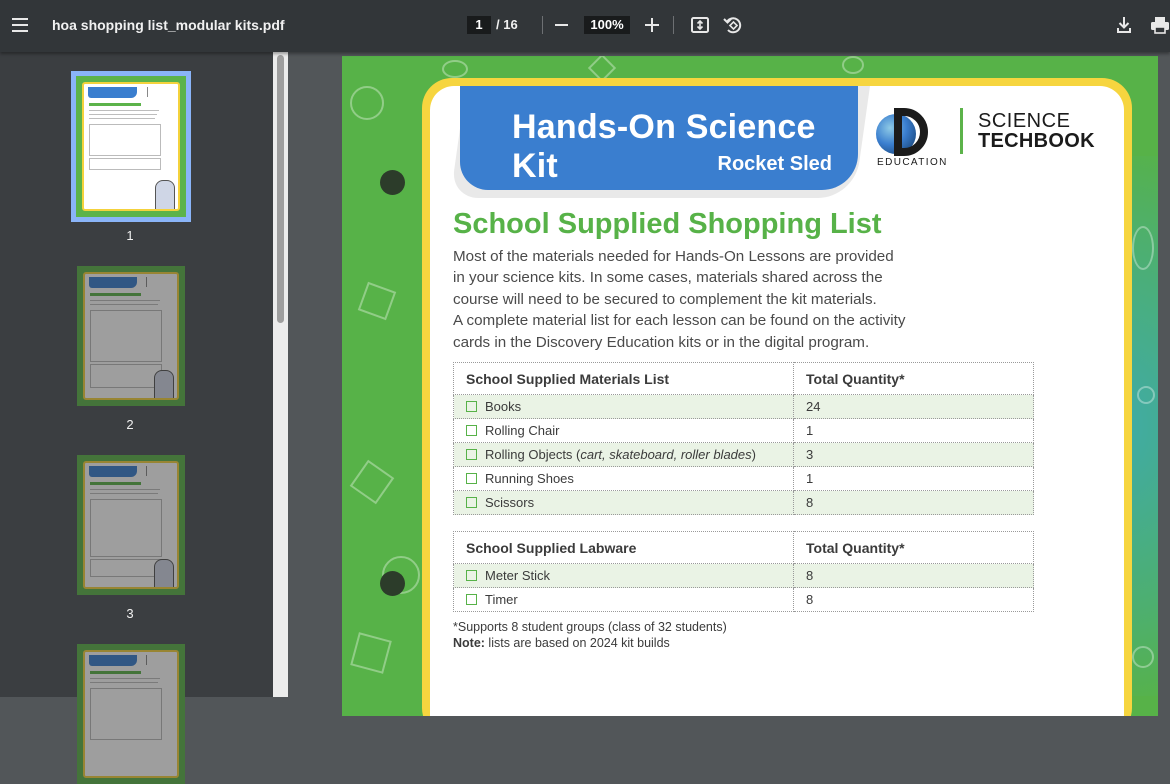  What do you see at coordinates (168, 25) in the screenshot?
I see `document-title: hoa shopping list_modular kits.pdf` at bounding box center [168, 25].